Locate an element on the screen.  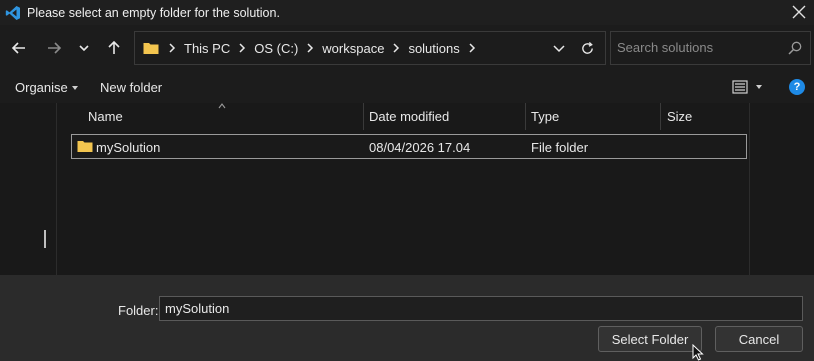
select-folder-button: Select Folder is located at coordinates (650, 339).